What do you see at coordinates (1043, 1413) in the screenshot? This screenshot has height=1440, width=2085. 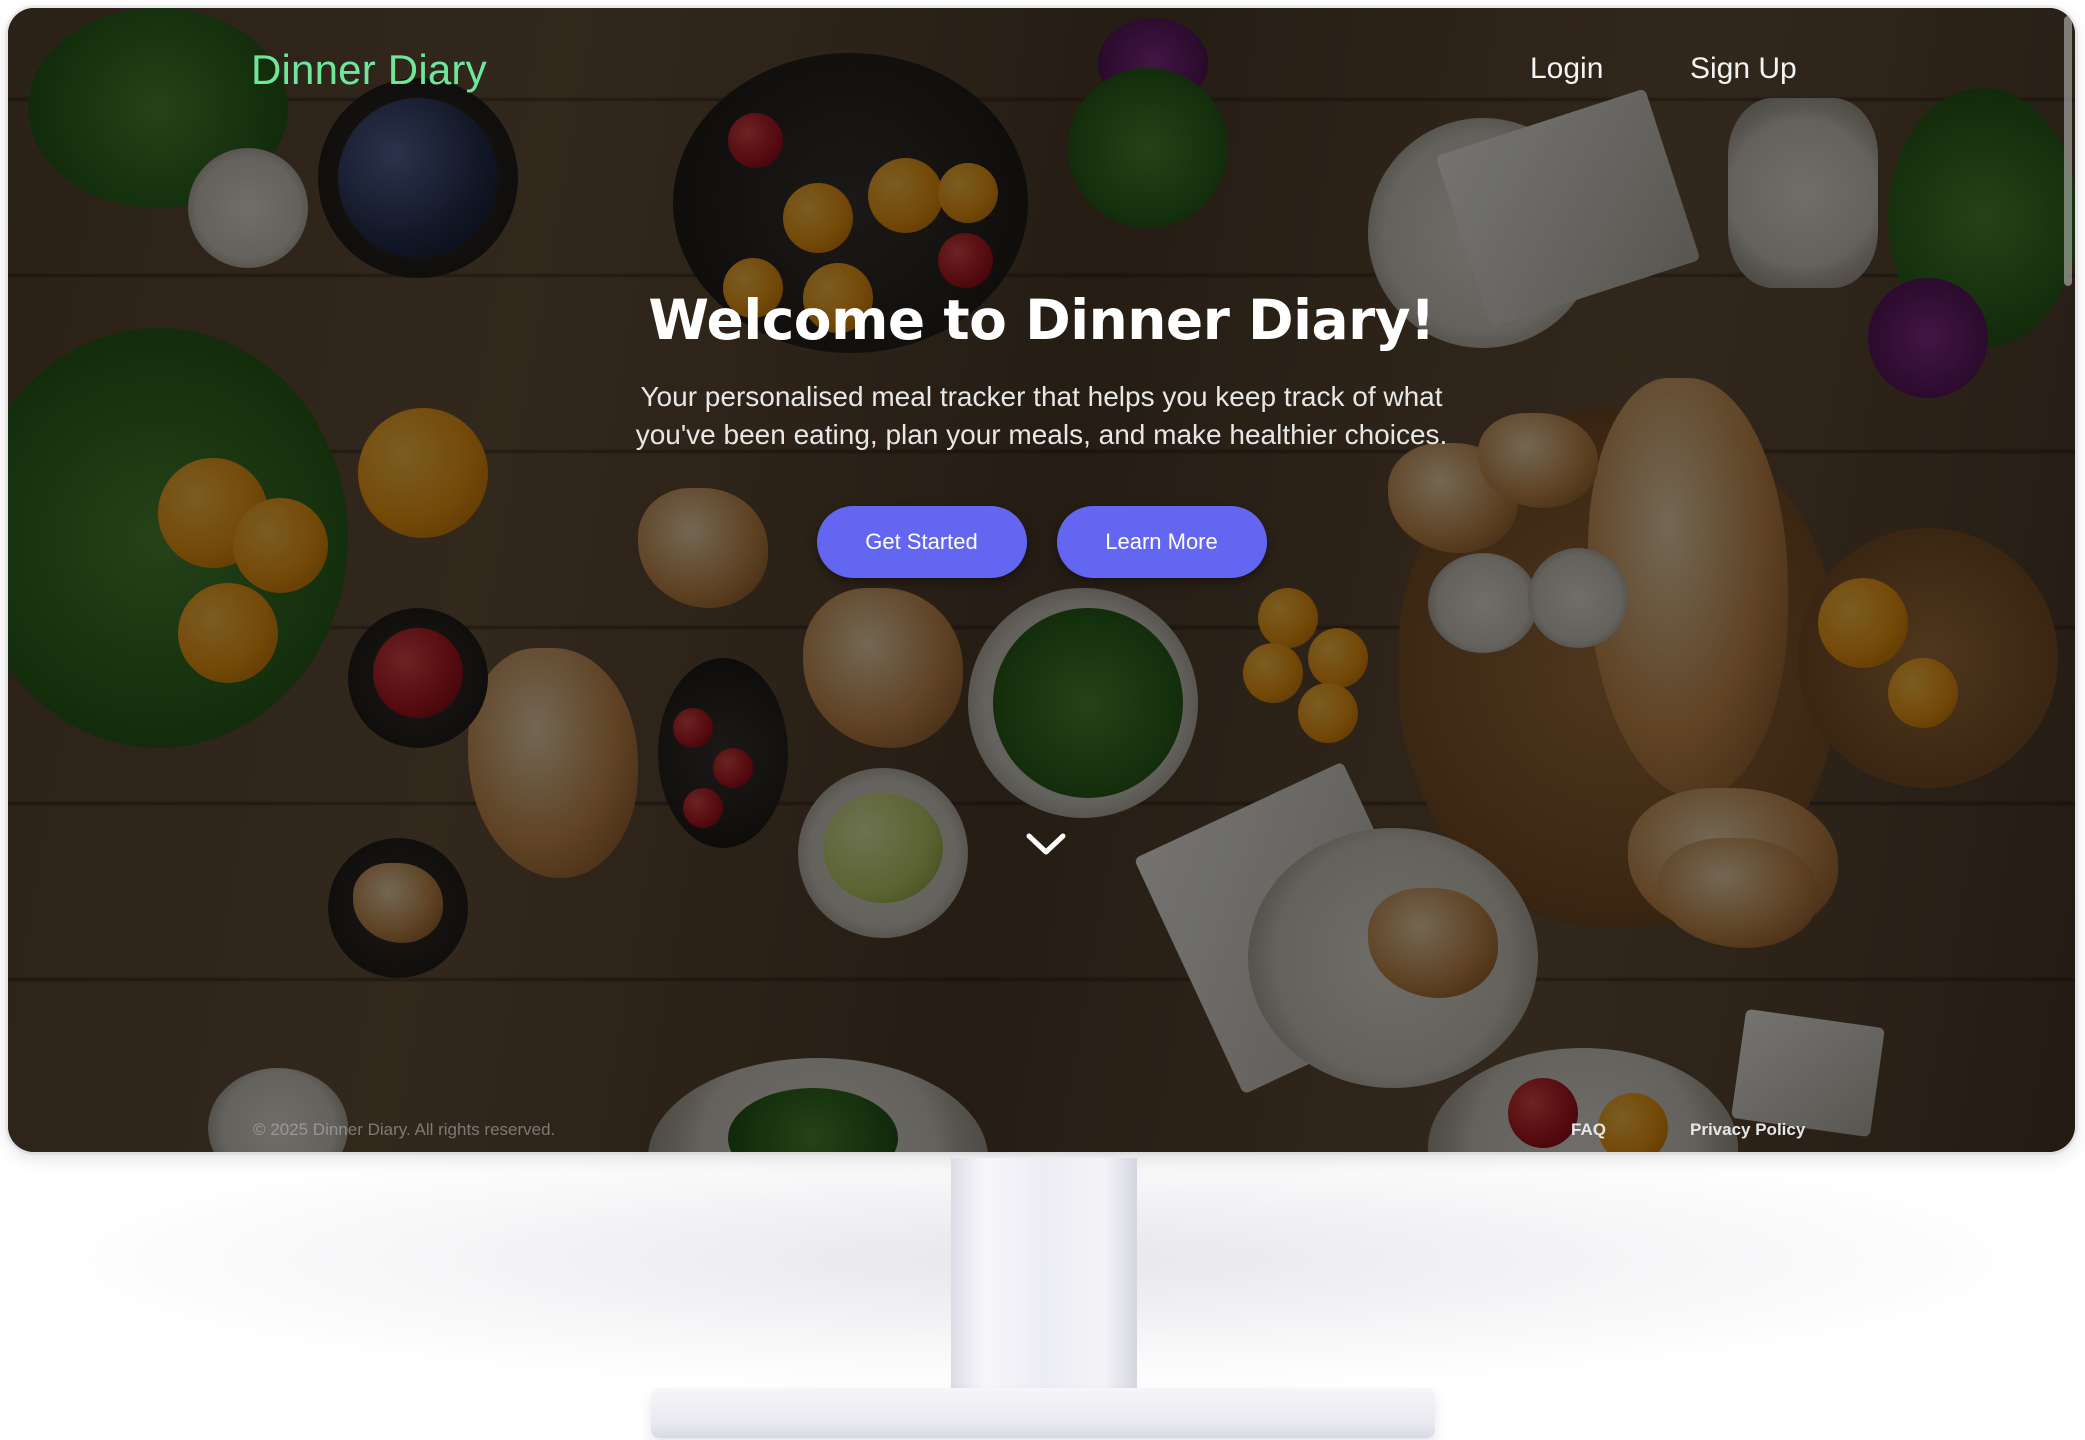 I see `monitor-stand-base` at bounding box center [1043, 1413].